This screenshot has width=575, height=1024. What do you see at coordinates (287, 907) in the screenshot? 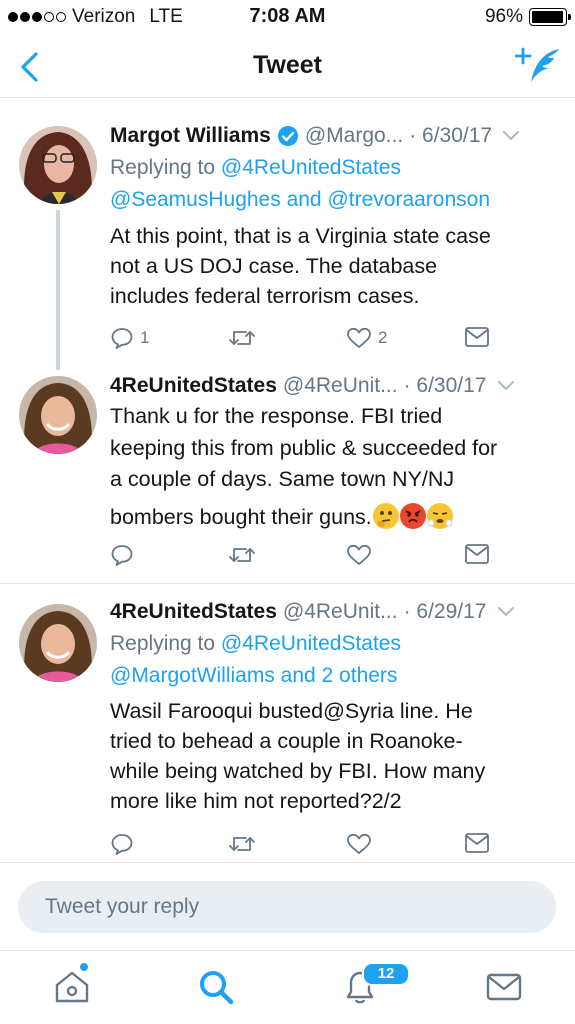
I see `reply-input: Tweet your reply` at bounding box center [287, 907].